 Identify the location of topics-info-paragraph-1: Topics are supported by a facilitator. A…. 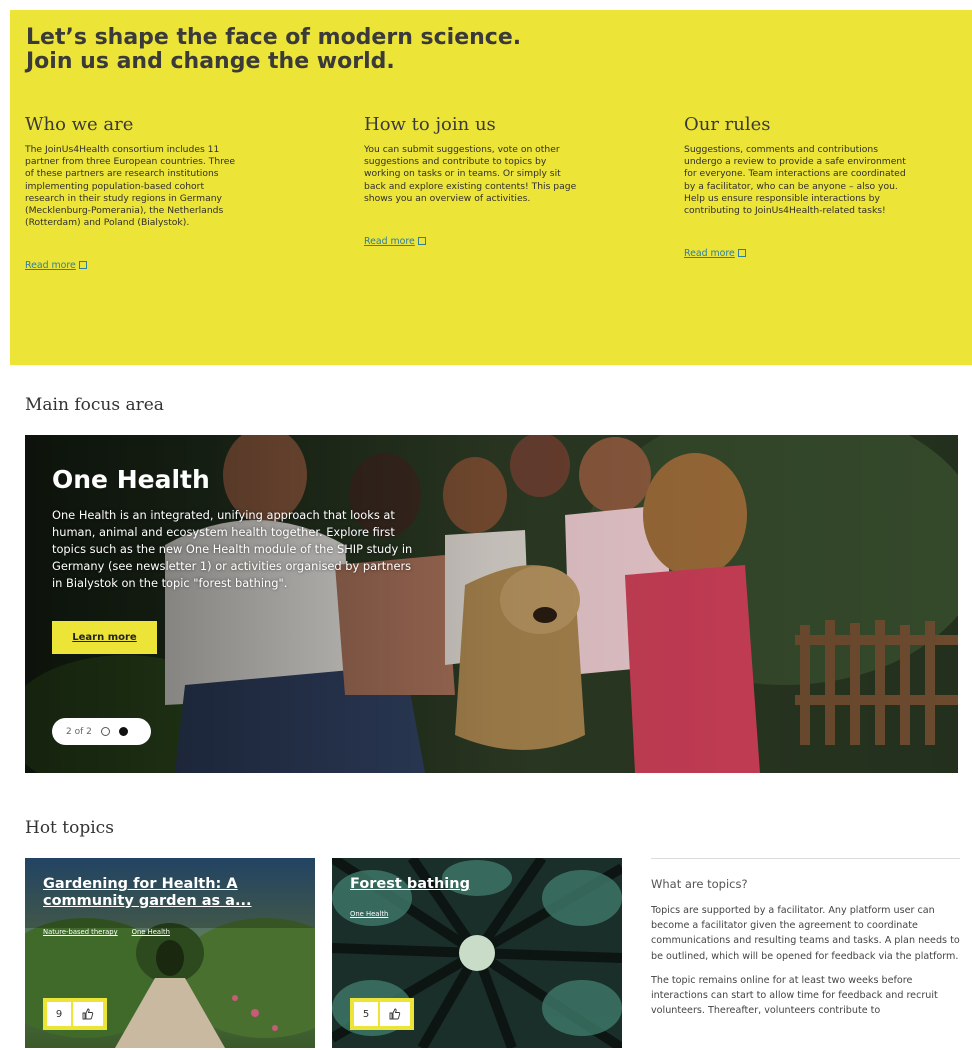
(805, 933).